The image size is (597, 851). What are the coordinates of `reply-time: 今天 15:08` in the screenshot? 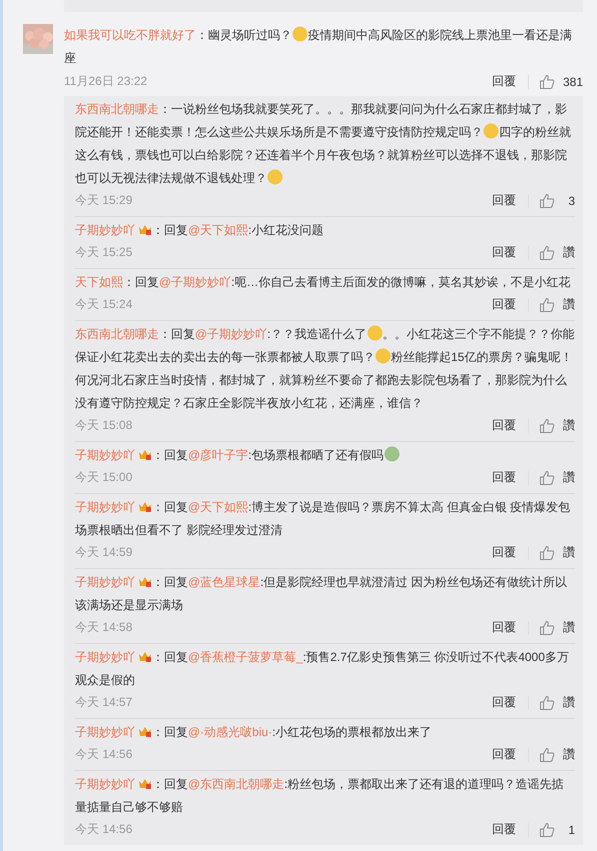 It's located at (104, 425).